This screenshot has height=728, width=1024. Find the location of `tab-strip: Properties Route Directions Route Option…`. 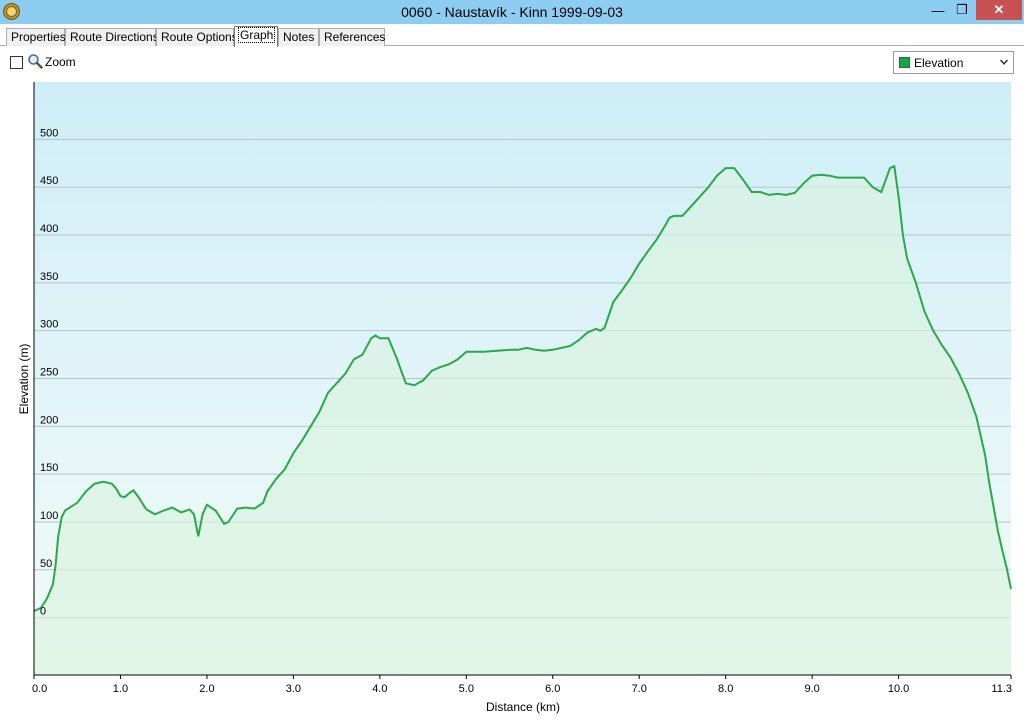

tab-strip: Properties Route Directions Route Option… is located at coordinates (512, 35).